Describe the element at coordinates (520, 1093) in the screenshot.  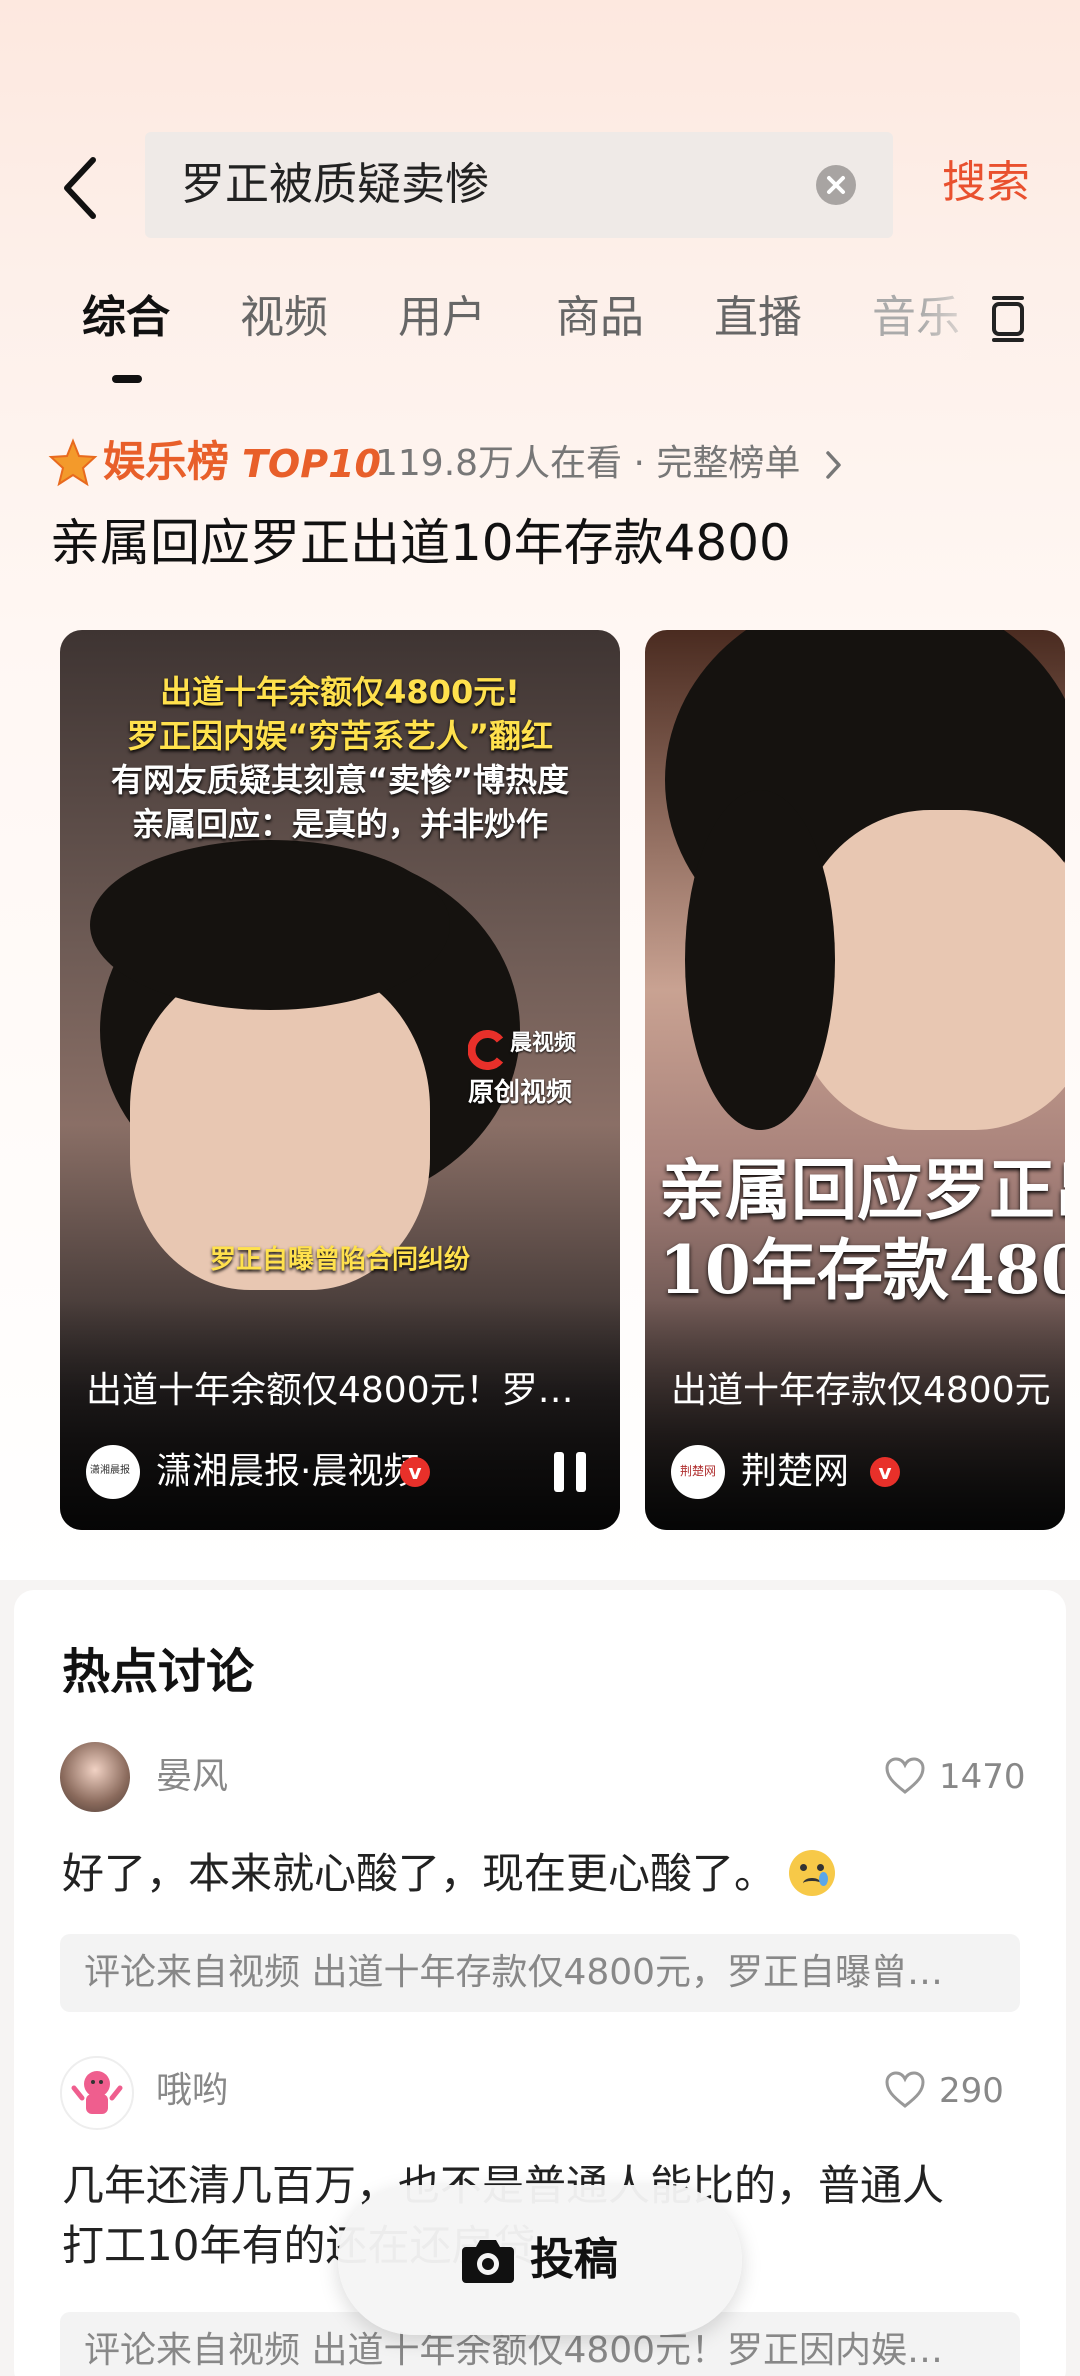
I see `channel-logo-sub: 原创视频` at that location.